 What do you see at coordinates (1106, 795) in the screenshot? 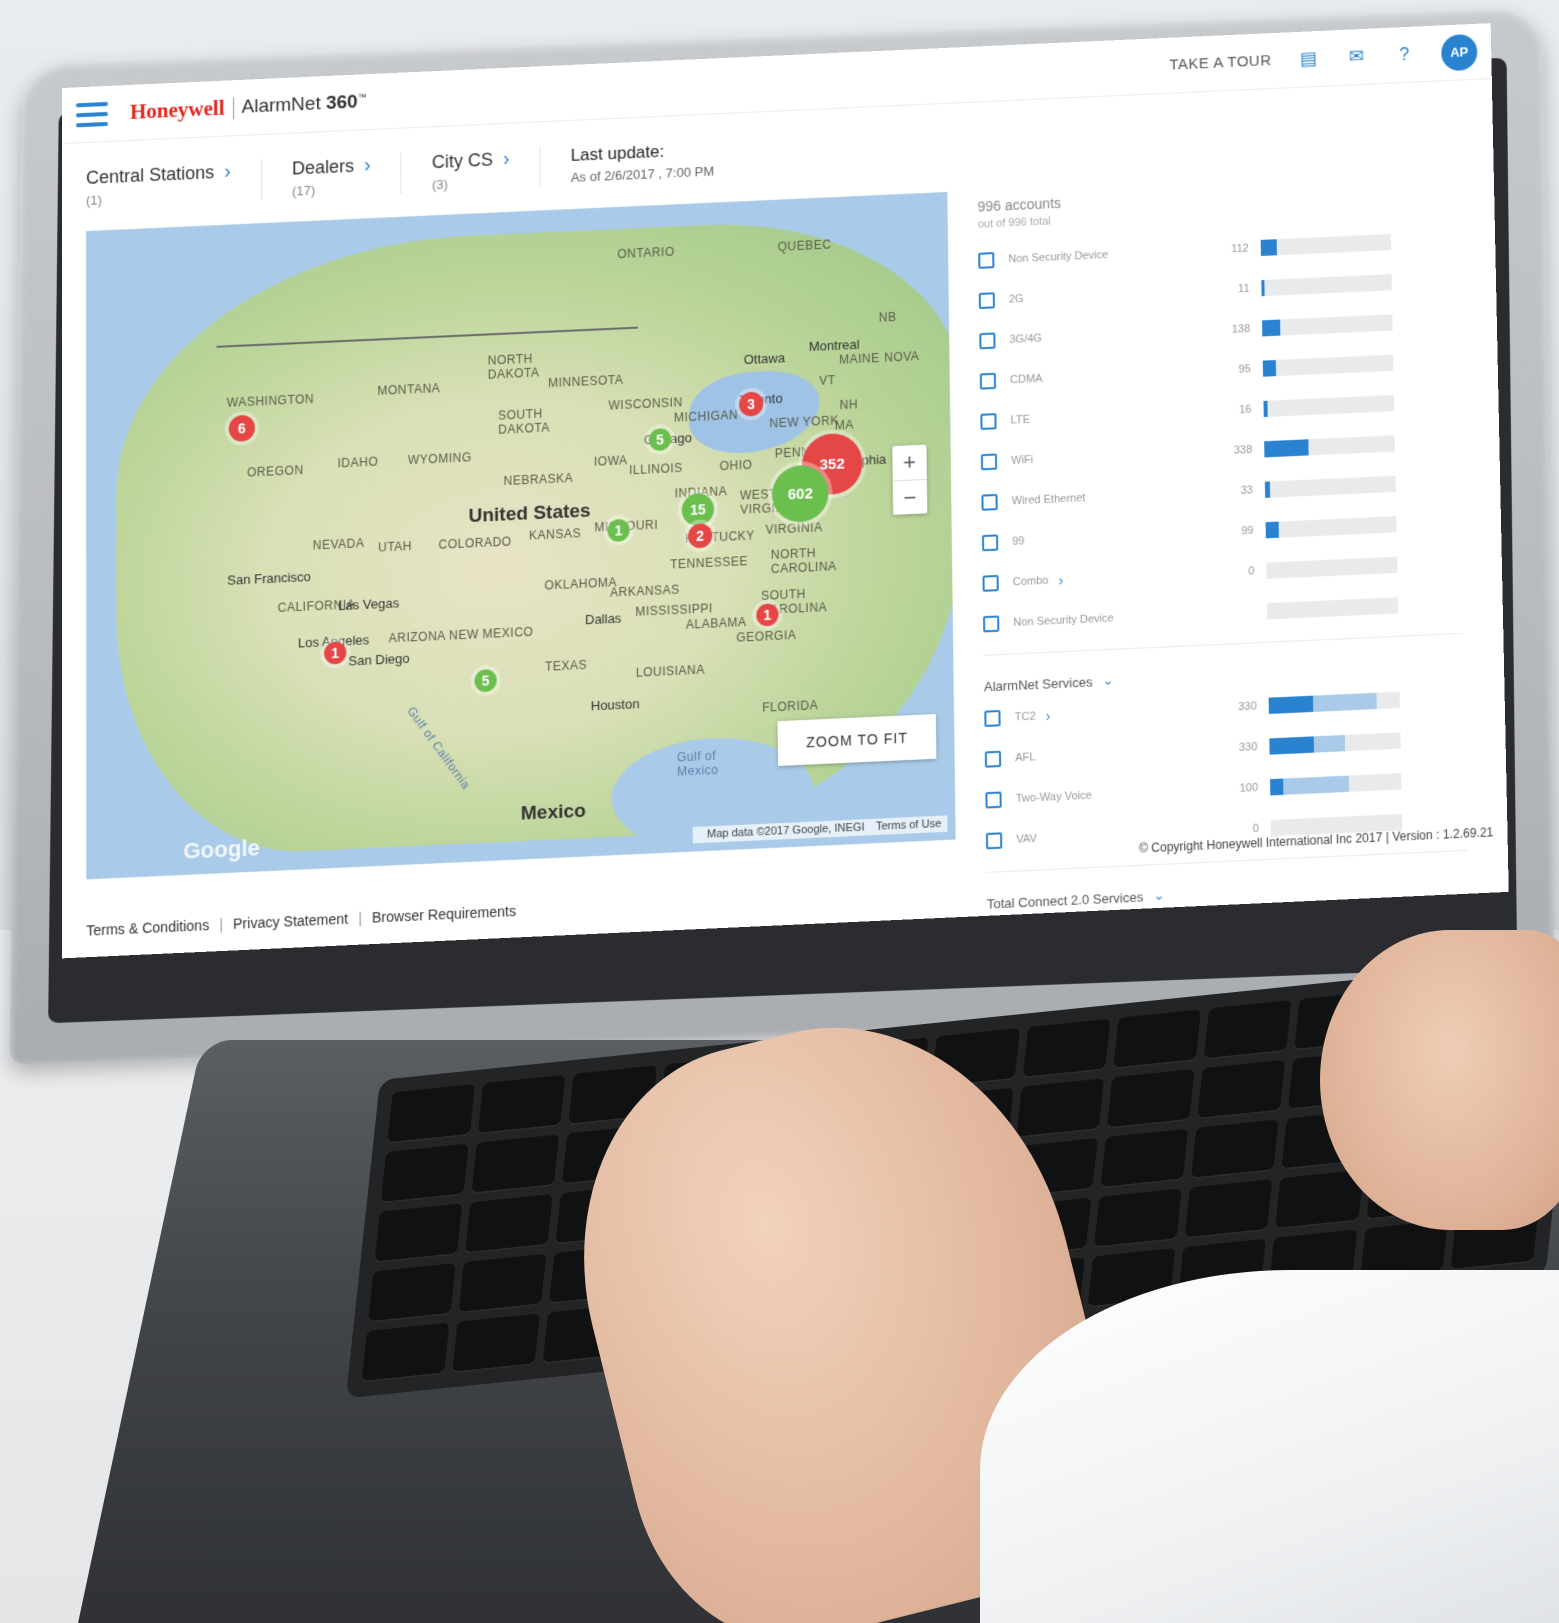
I see `service-label: Two-Way Voice` at bounding box center [1106, 795].